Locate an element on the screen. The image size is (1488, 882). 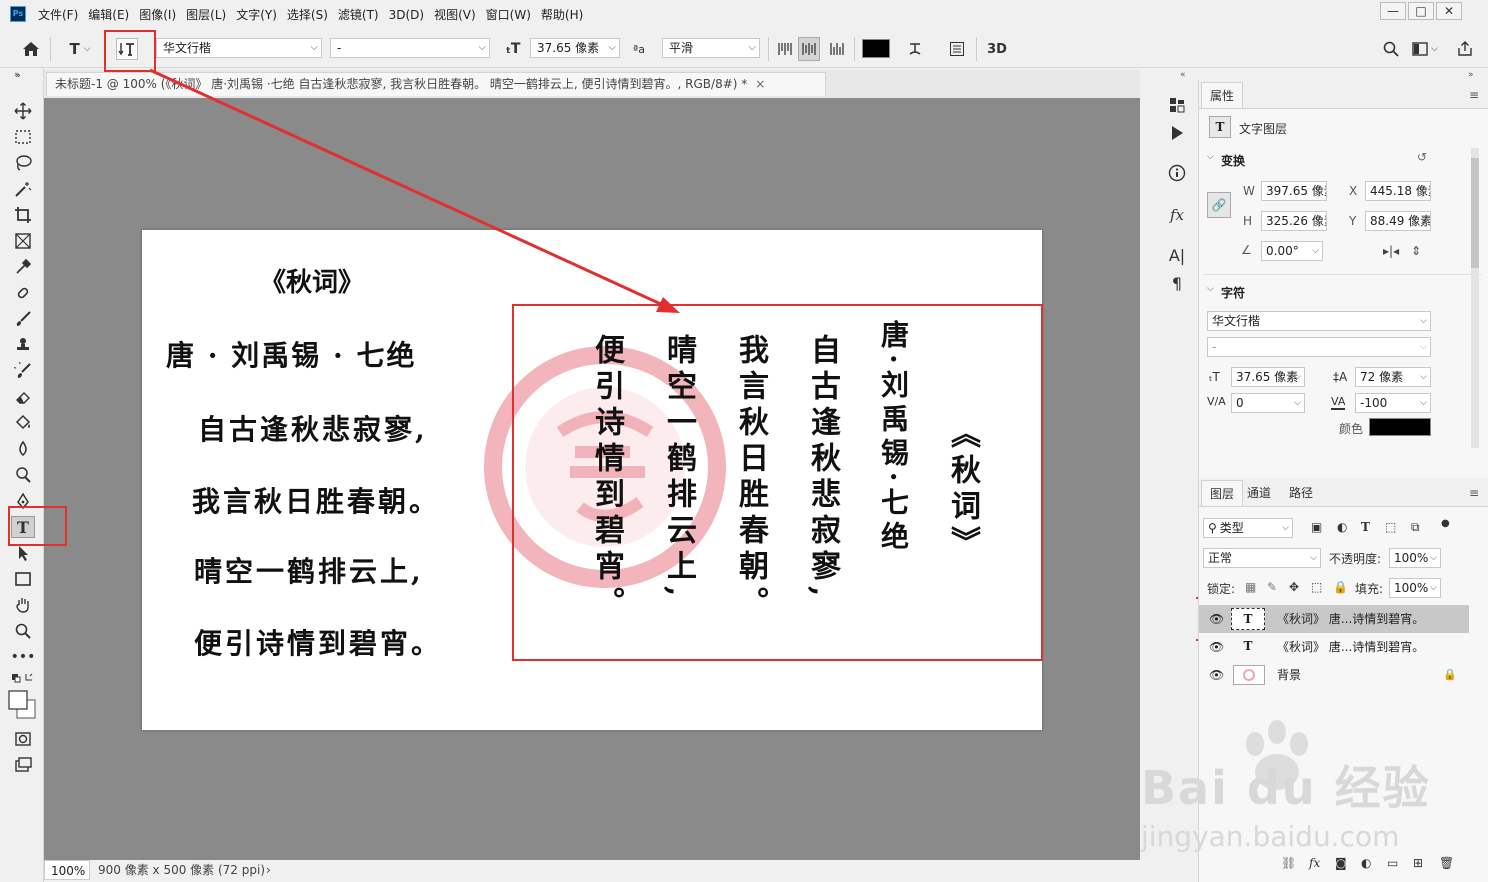
layer-name: 背景 is located at coordinates (1289, 675).